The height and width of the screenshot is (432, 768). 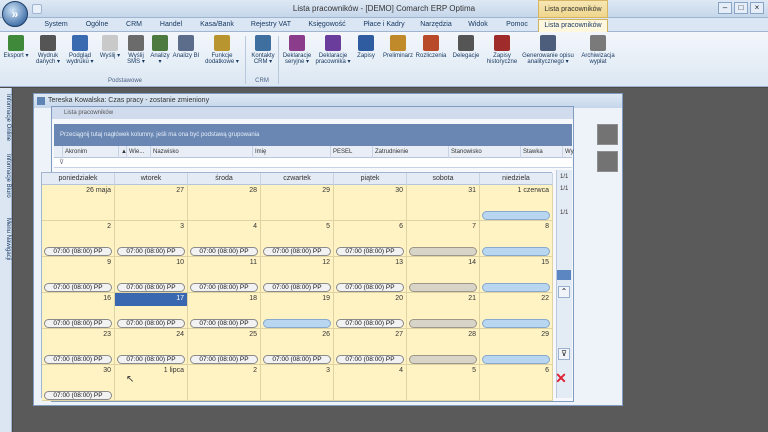 I want to click on ribbon-button: Analizy ▾, so click(x=160, y=56).